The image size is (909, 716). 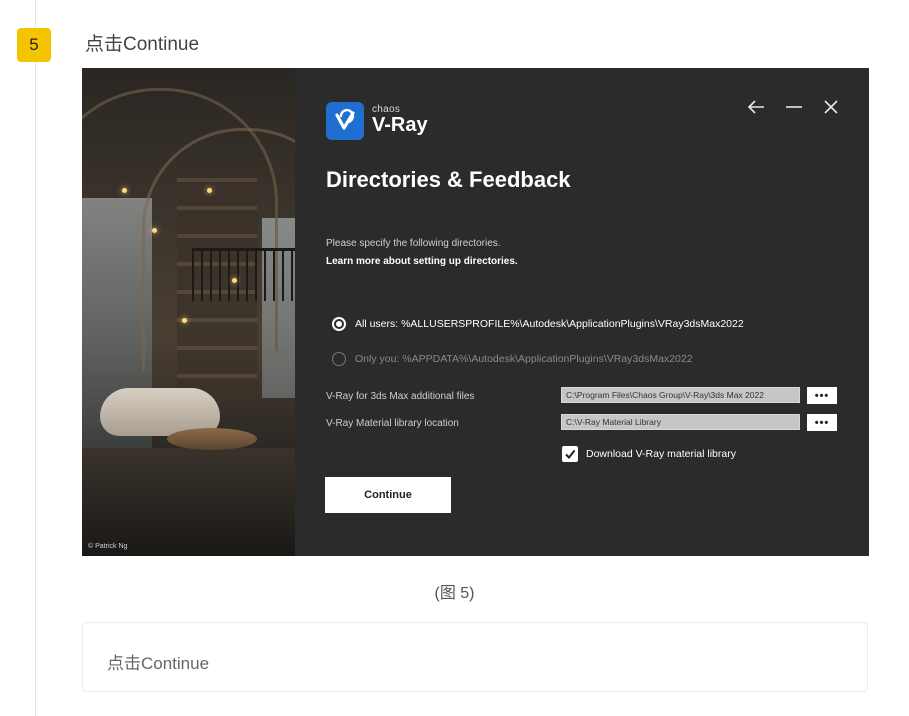 What do you see at coordinates (454, 593) in the screenshot?
I see `figure-caption: (图 5)` at bounding box center [454, 593].